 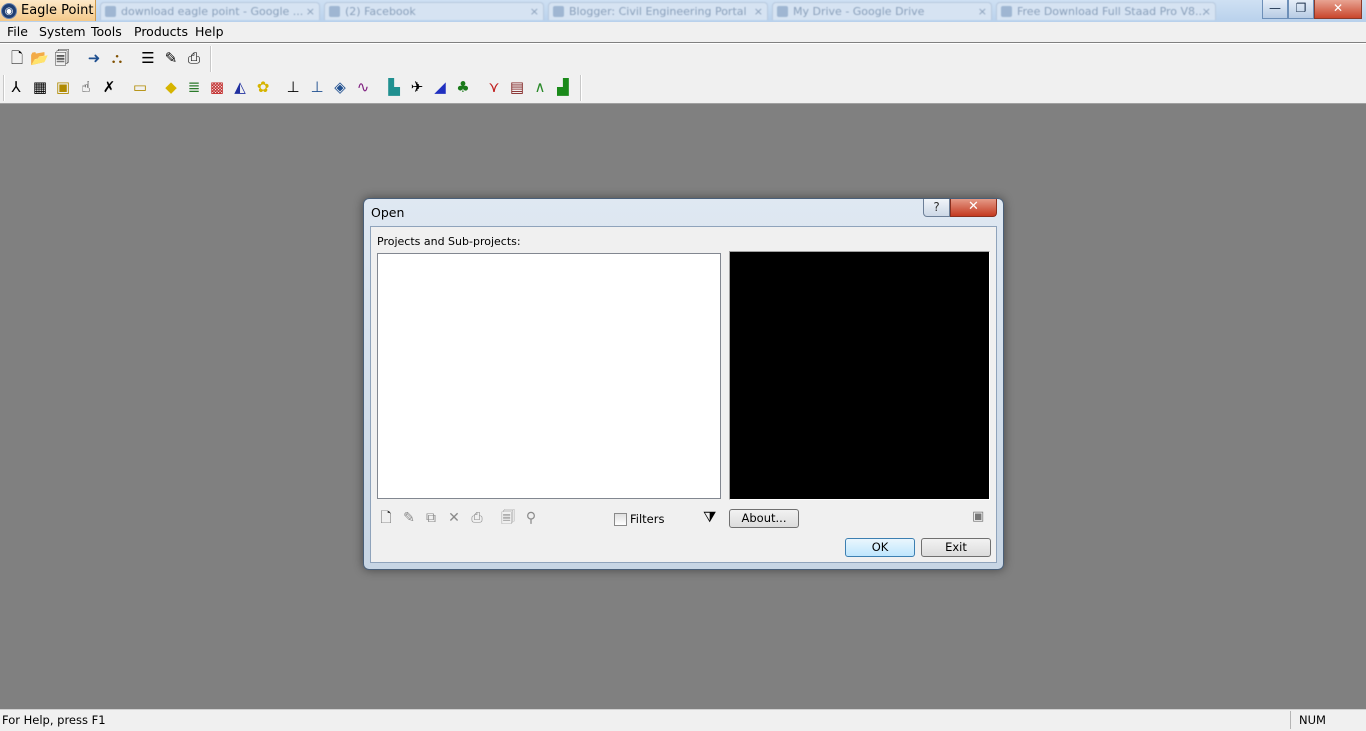 What do you see at coordinates (388, 212) in the screenshot?
I see `dialog-title: Open` at bounding box center [388, 212].